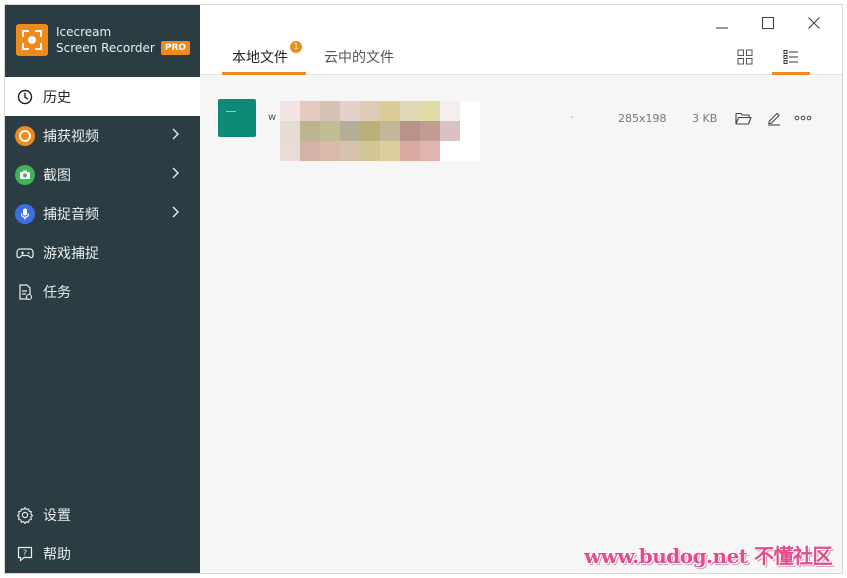 This screenshot has height=578, width=847. Describe the element at coordinates (32, 40) in the screenshot. I see `app-logo-icon` at that location.